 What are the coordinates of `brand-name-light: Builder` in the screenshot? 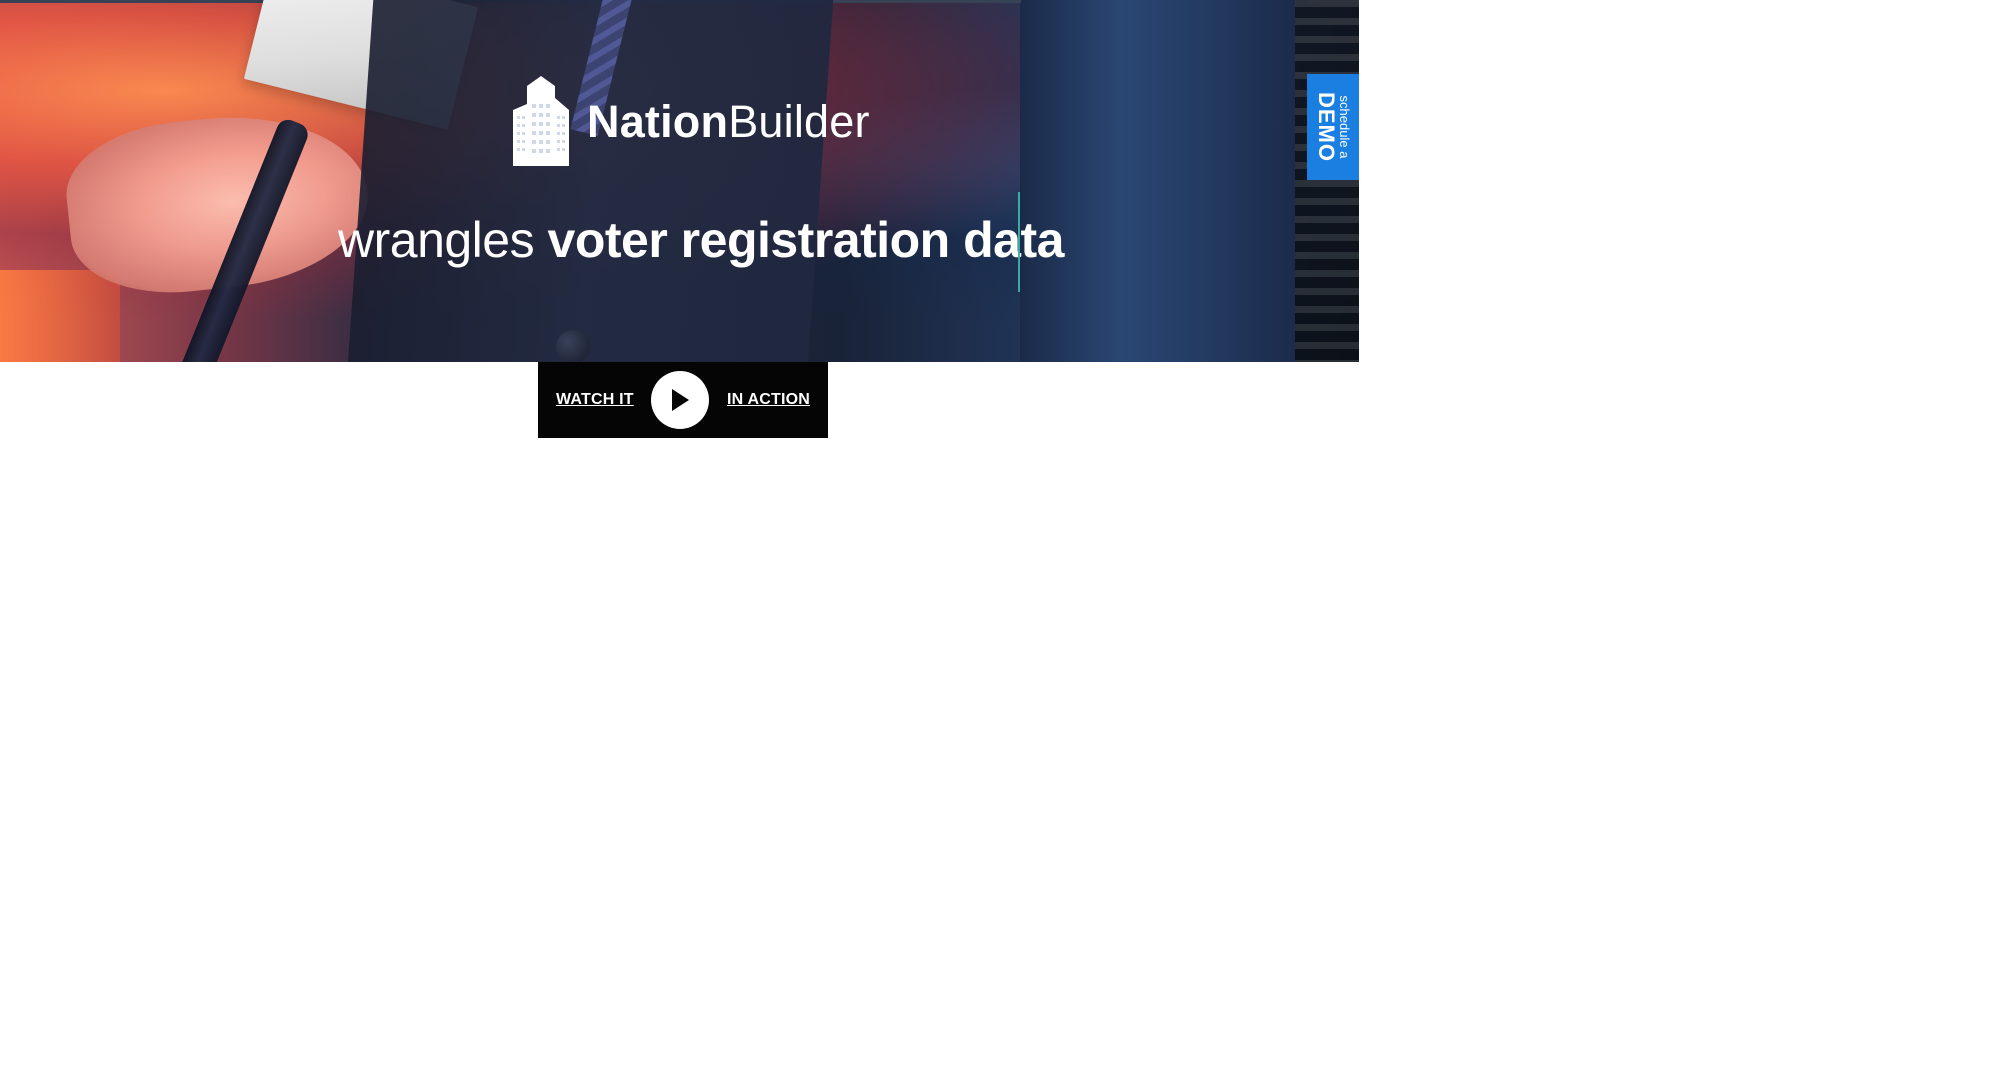 It's located at (799, 121).